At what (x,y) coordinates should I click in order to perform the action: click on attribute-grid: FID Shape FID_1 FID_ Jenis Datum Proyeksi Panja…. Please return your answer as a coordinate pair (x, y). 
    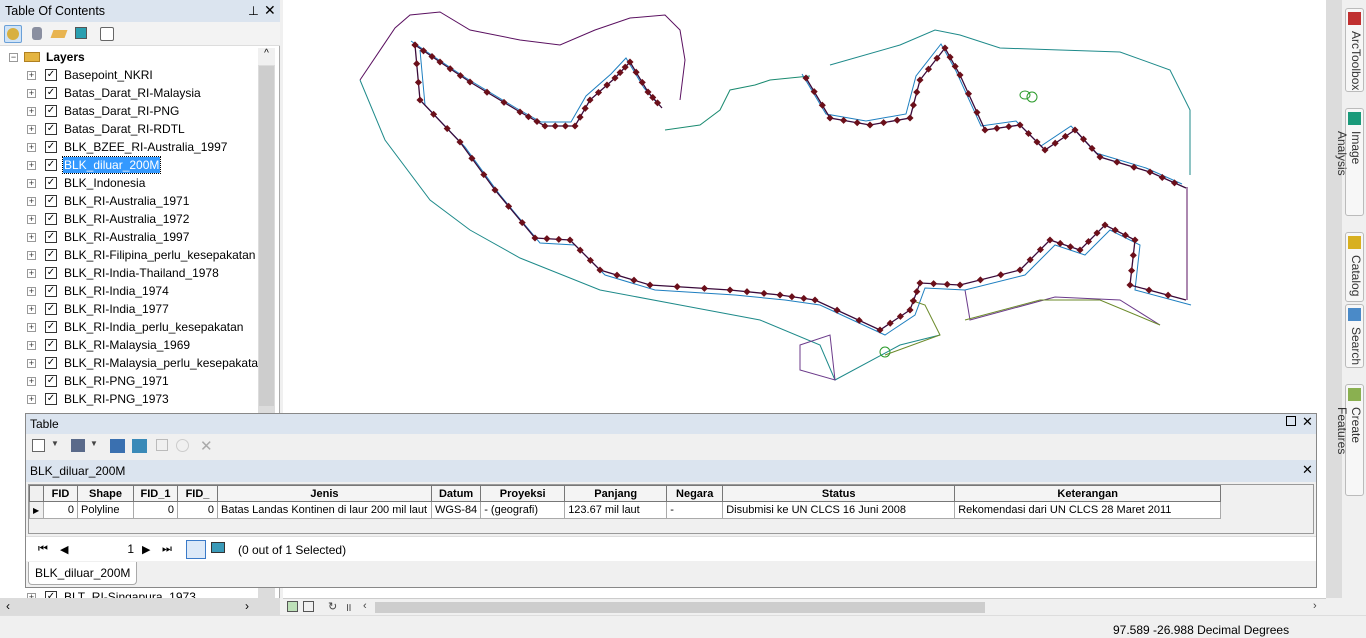
    Looking at the image, I should click on (671, 509).